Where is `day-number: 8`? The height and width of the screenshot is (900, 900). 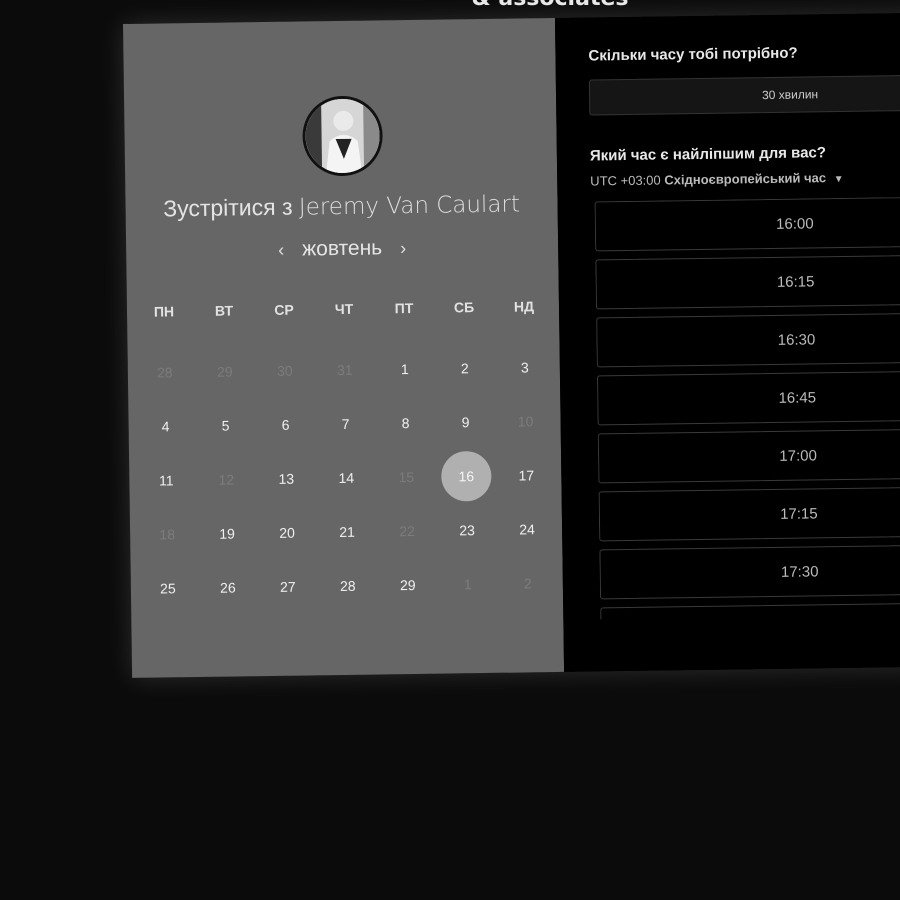
day-number: 8 is located at coordinates (405, 423).